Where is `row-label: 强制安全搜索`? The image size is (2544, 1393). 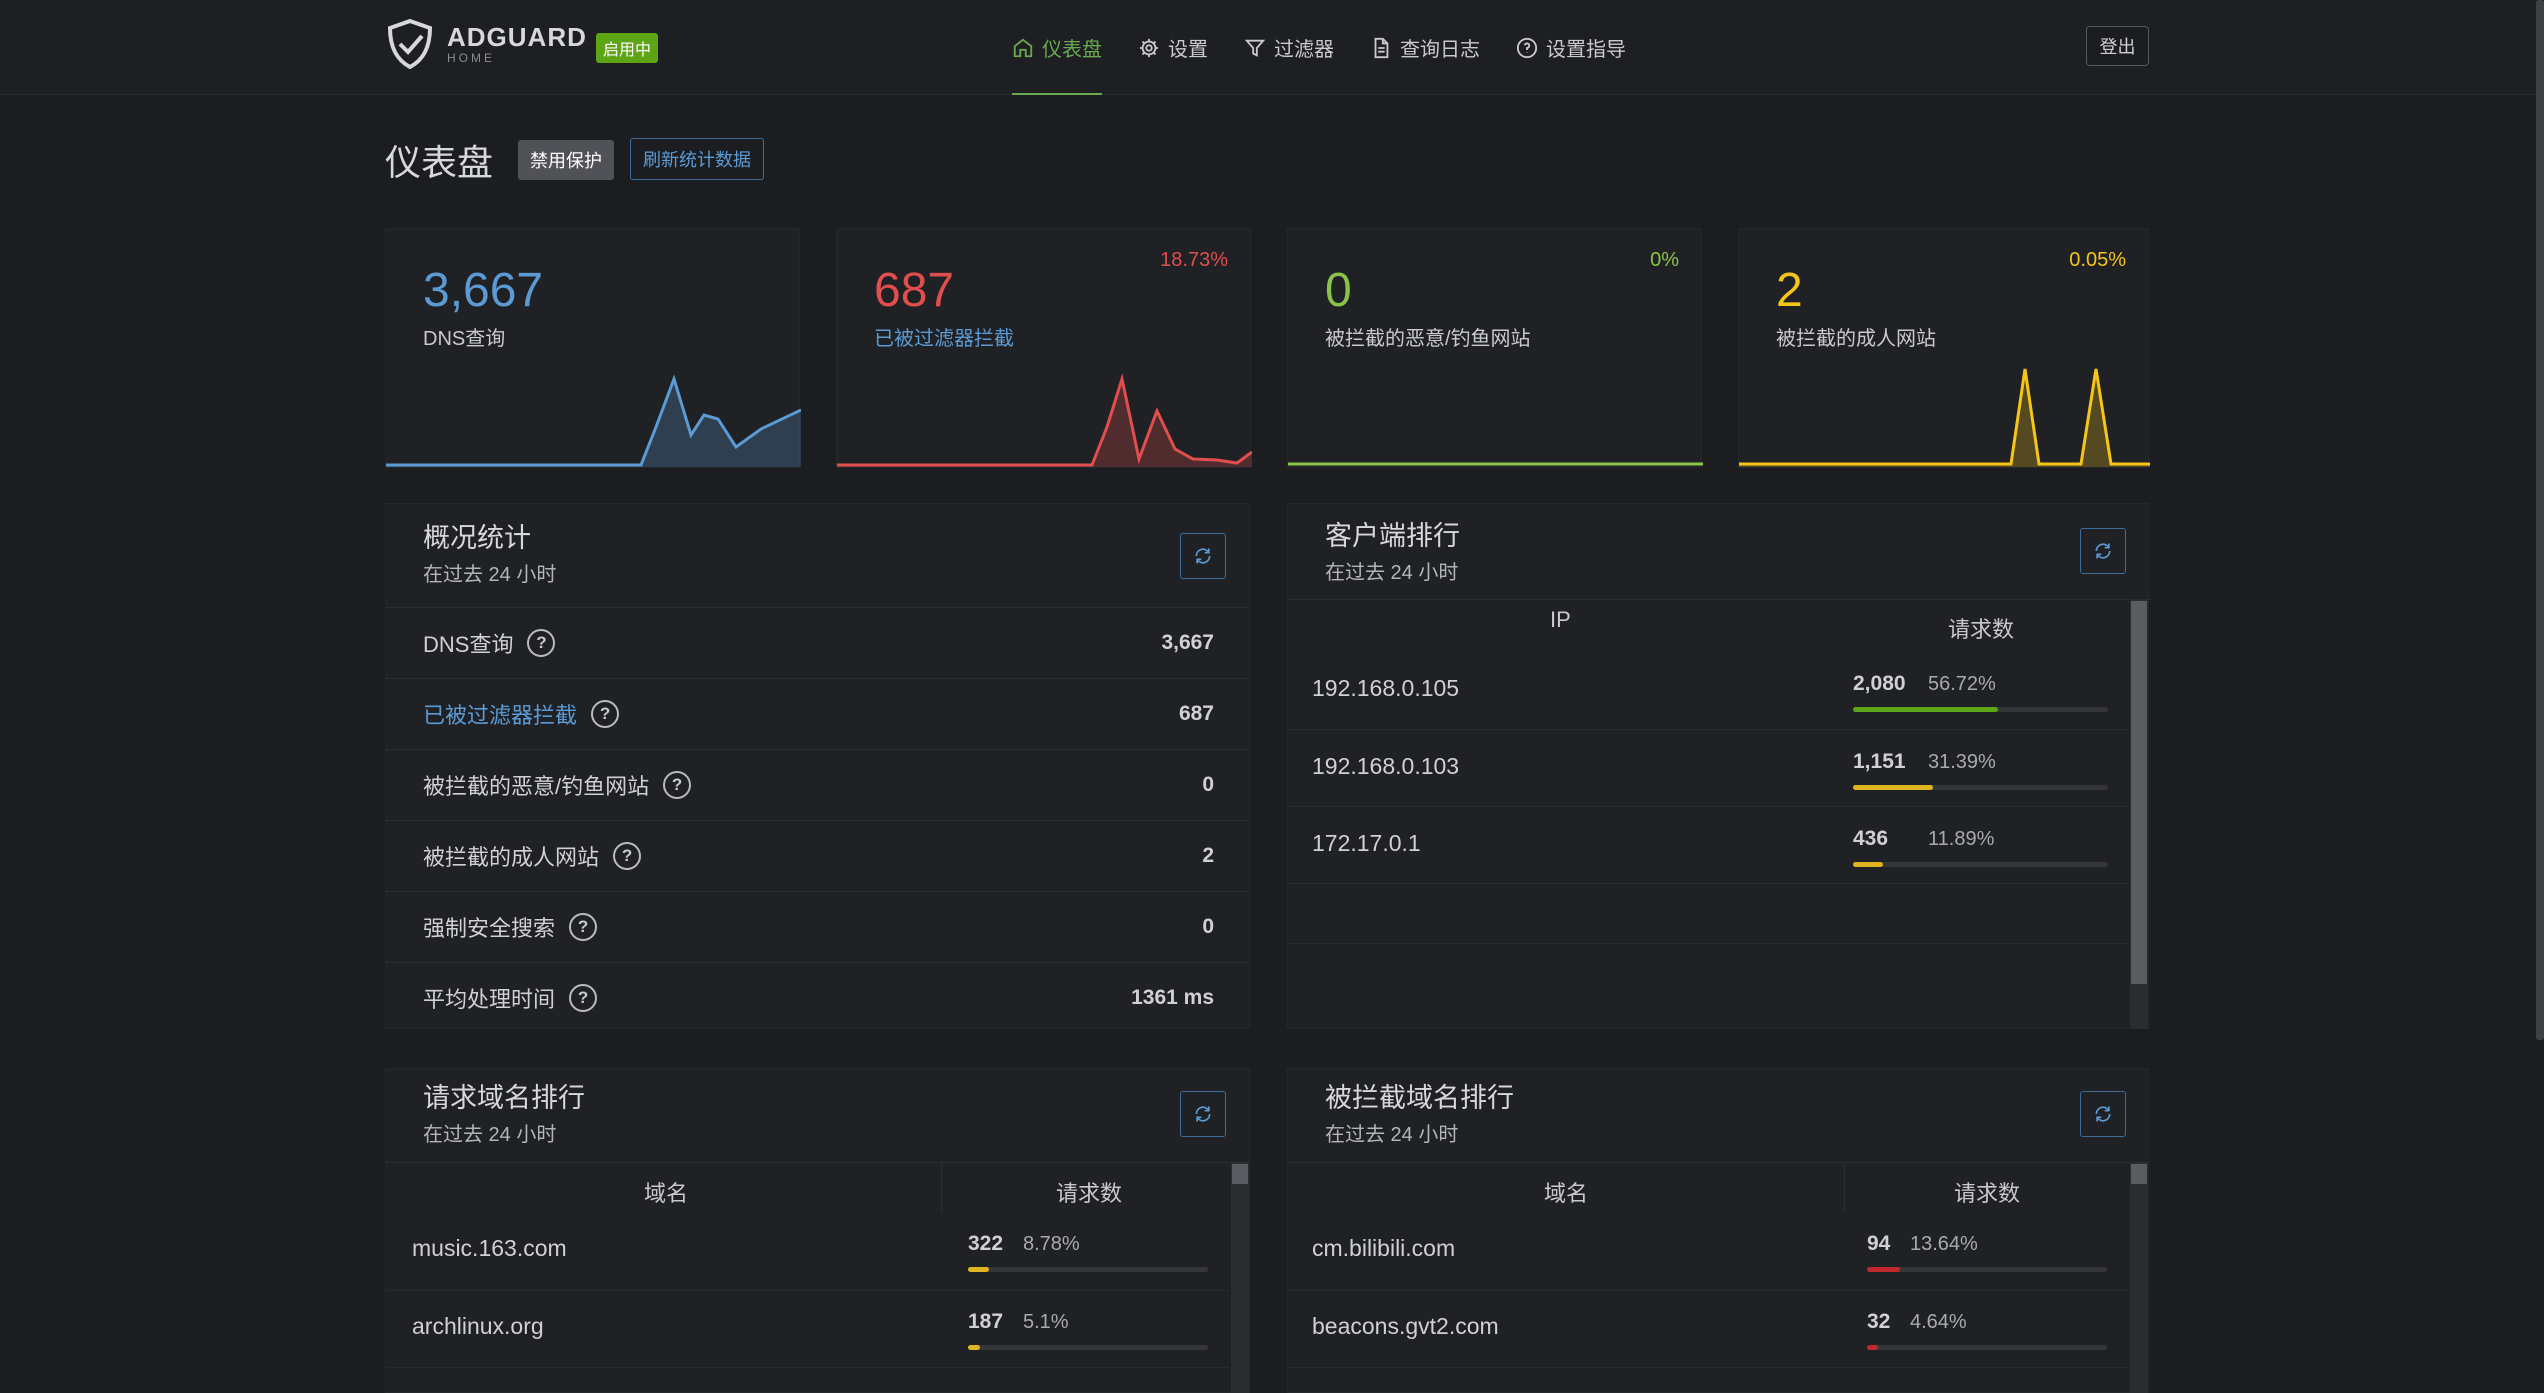 row-label: 强制安全搜索 is located at coordinates (489, 928).